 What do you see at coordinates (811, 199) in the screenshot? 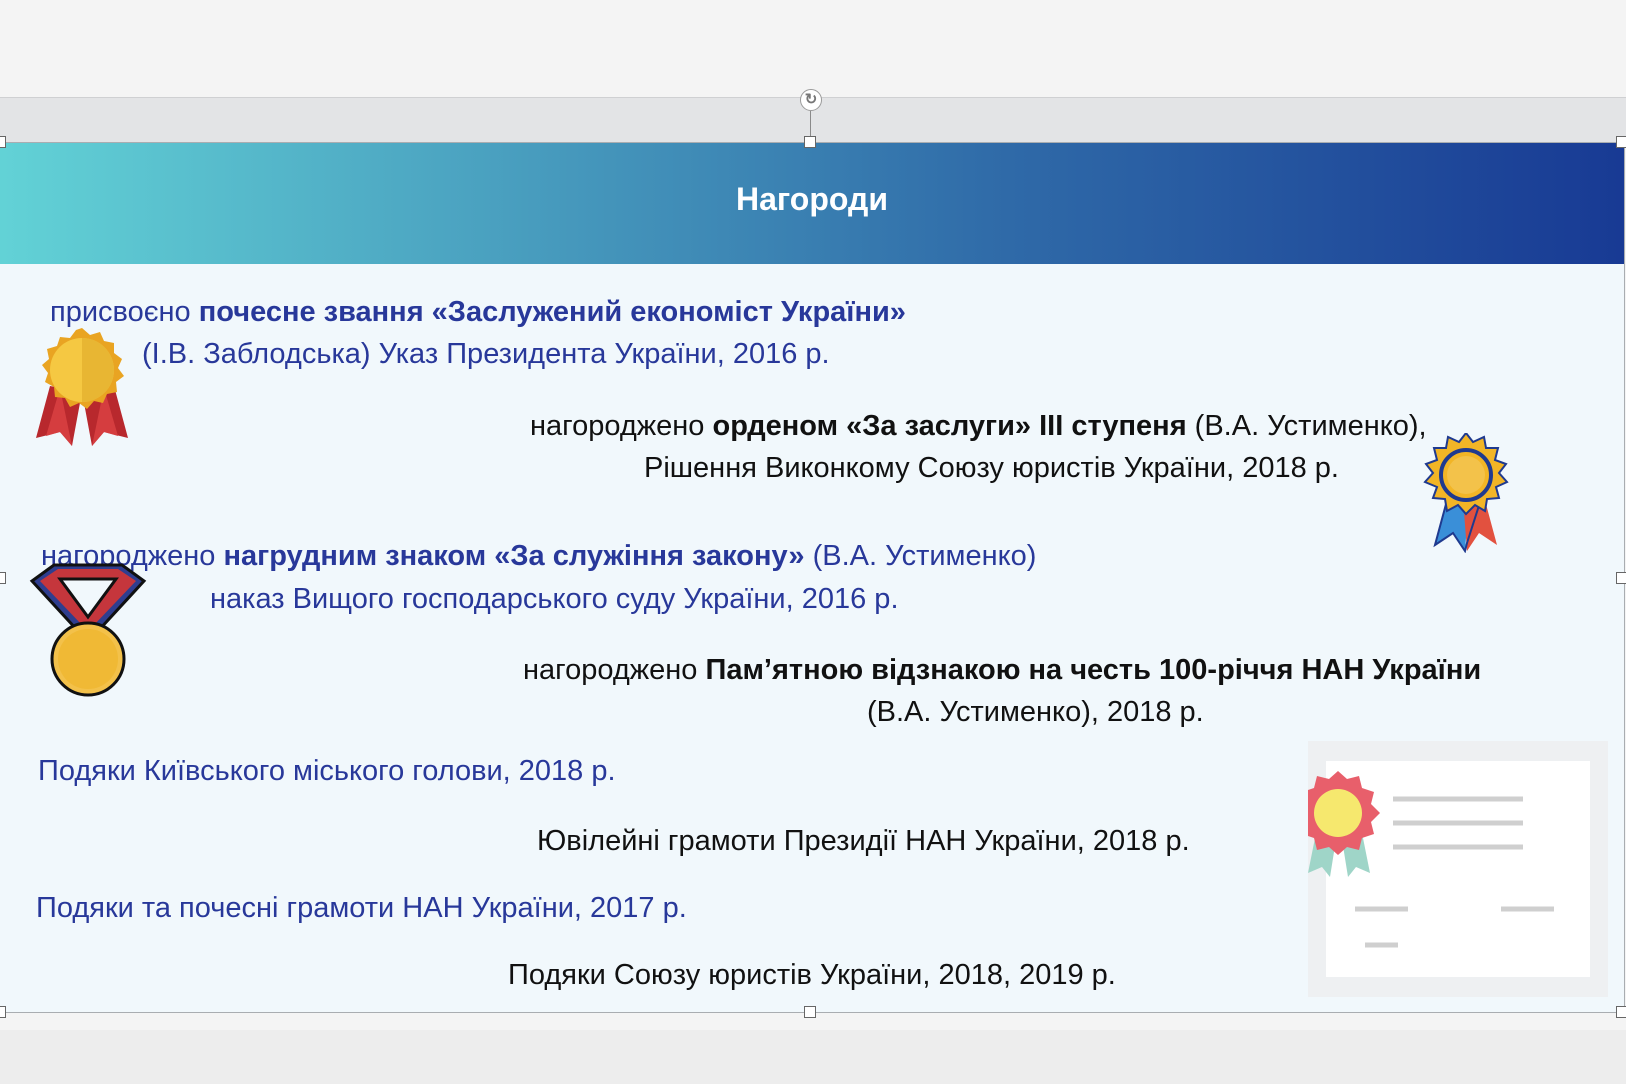
I see `slide-title: Нагороди` at bounding box center [811, 199].